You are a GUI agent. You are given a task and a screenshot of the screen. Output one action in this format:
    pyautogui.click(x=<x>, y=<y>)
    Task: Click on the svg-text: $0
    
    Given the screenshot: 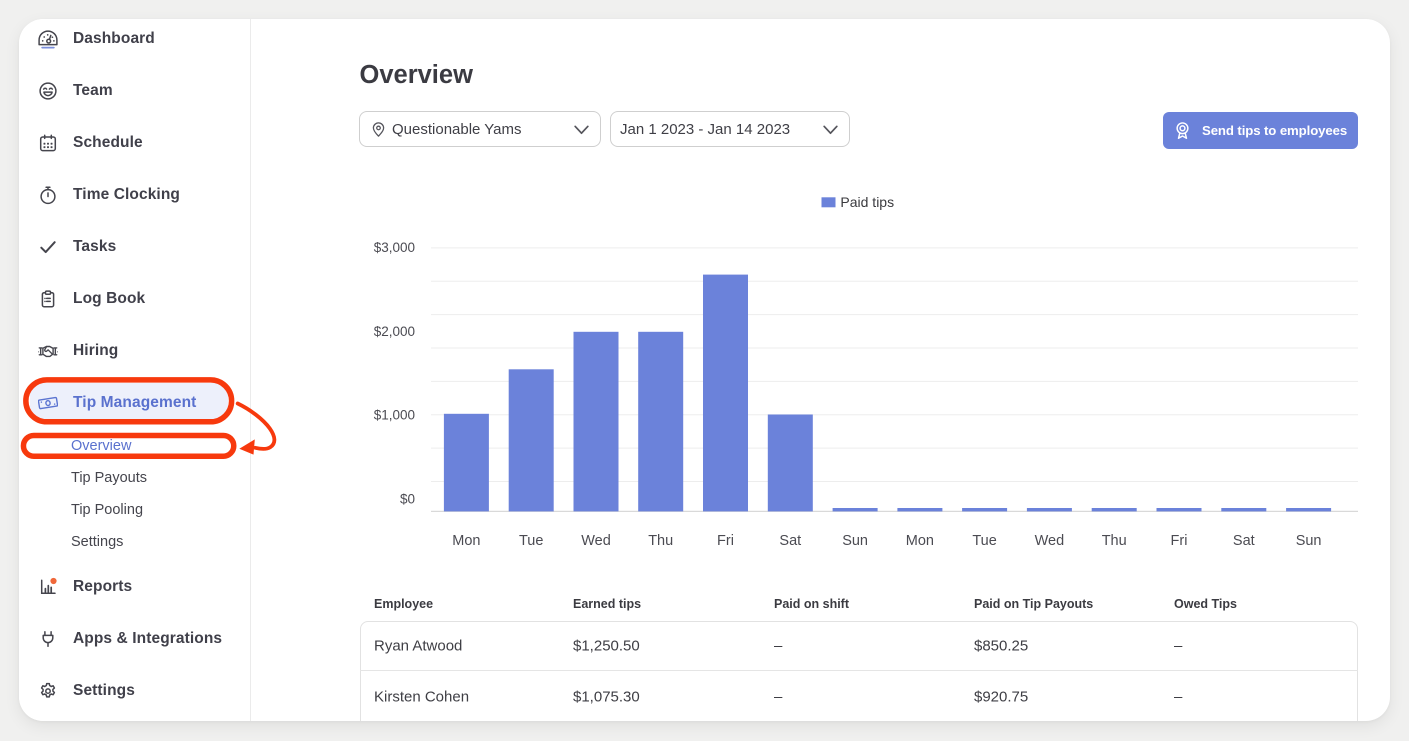 What is the action you would take?
    pyautogui.click(x=407, y=499)
    